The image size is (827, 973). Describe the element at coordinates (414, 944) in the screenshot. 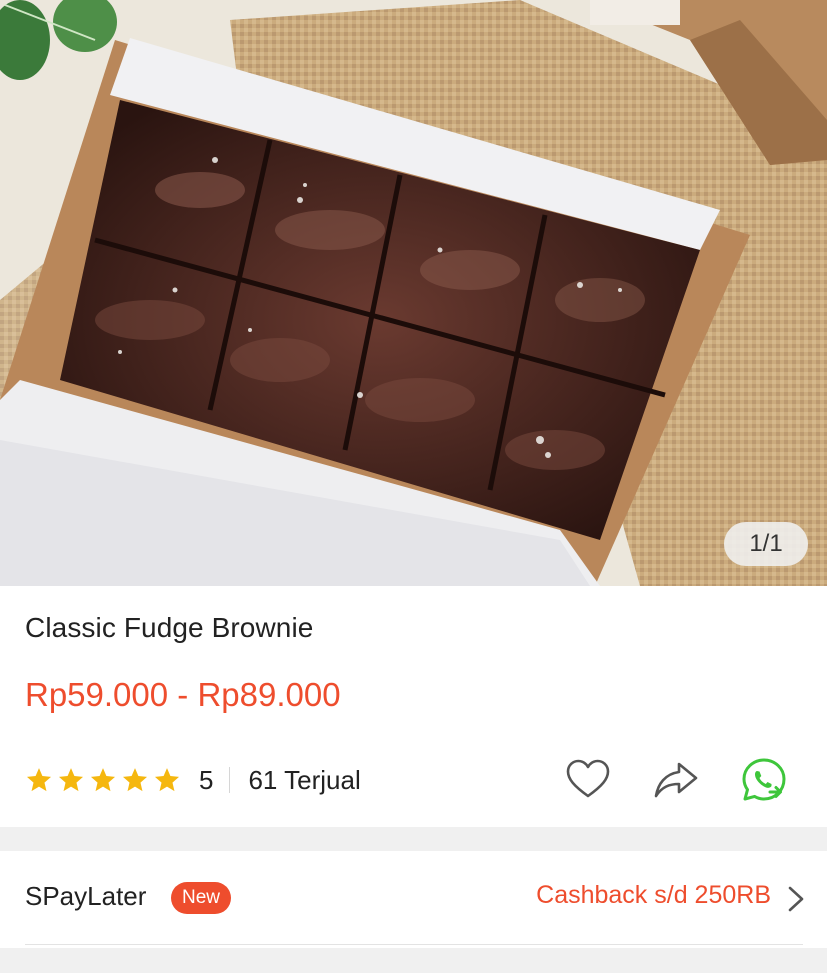

I see `row-divider` at that location.